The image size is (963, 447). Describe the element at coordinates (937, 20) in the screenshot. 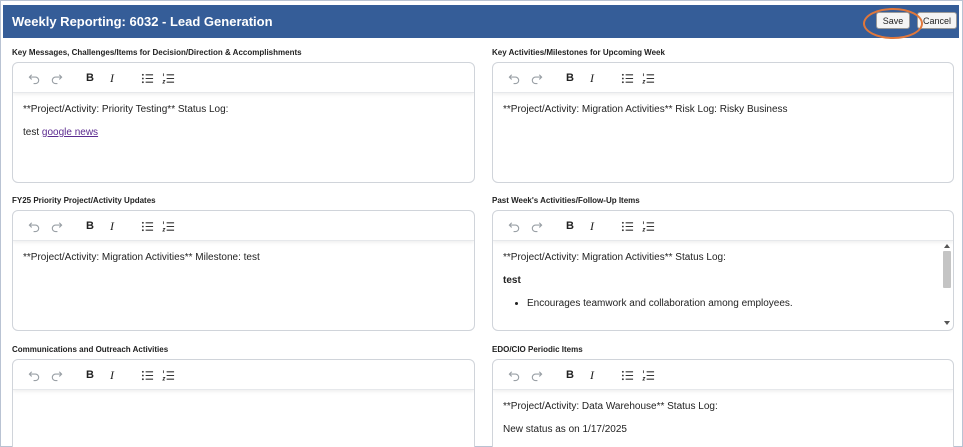

I see `cancel-button: Cancel` at that location.